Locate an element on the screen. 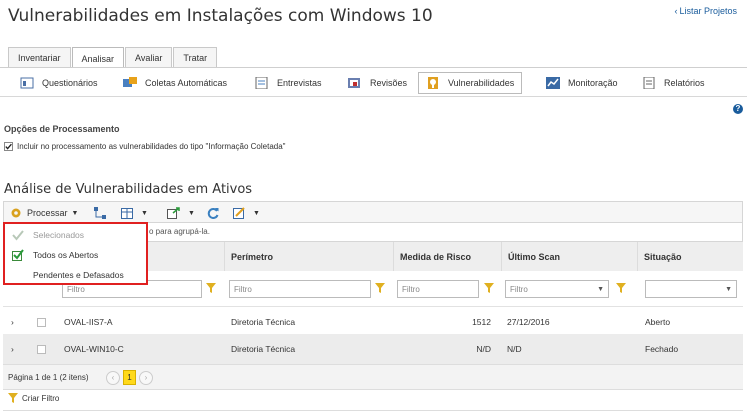 This screenshot has width=747, height=415. check-icon is located at coordinates (18, 235).